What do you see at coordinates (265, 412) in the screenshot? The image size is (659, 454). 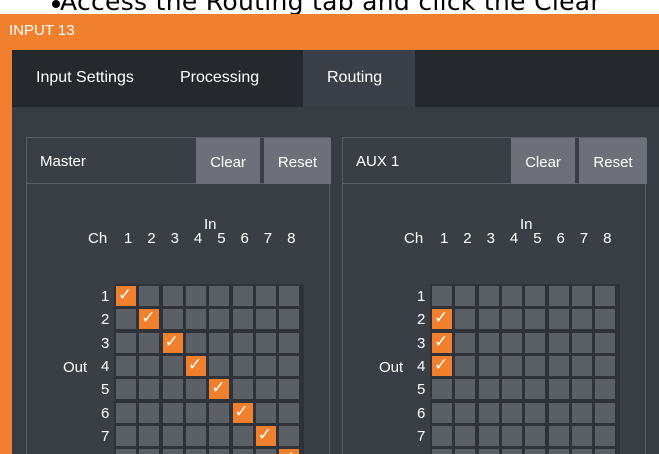 I see `routing-cell-out6-in7` at bounding box center [265, 412].